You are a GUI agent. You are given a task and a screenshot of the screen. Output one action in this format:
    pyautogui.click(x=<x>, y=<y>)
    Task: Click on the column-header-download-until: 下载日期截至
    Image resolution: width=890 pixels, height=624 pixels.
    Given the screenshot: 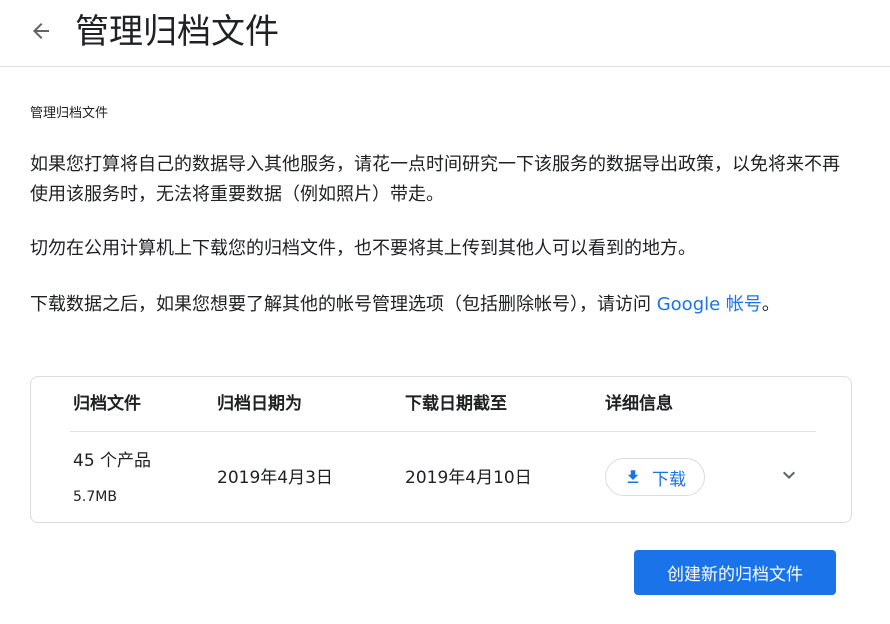 What is the action you would take?
    pyautogui.click(x=456, y=404)
    